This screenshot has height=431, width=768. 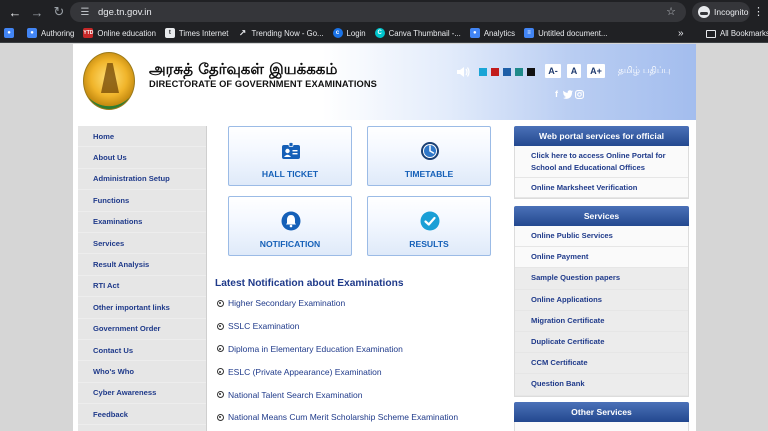 I want to click on bookmark-item: ● Analytics, so click(x=492, y=33).